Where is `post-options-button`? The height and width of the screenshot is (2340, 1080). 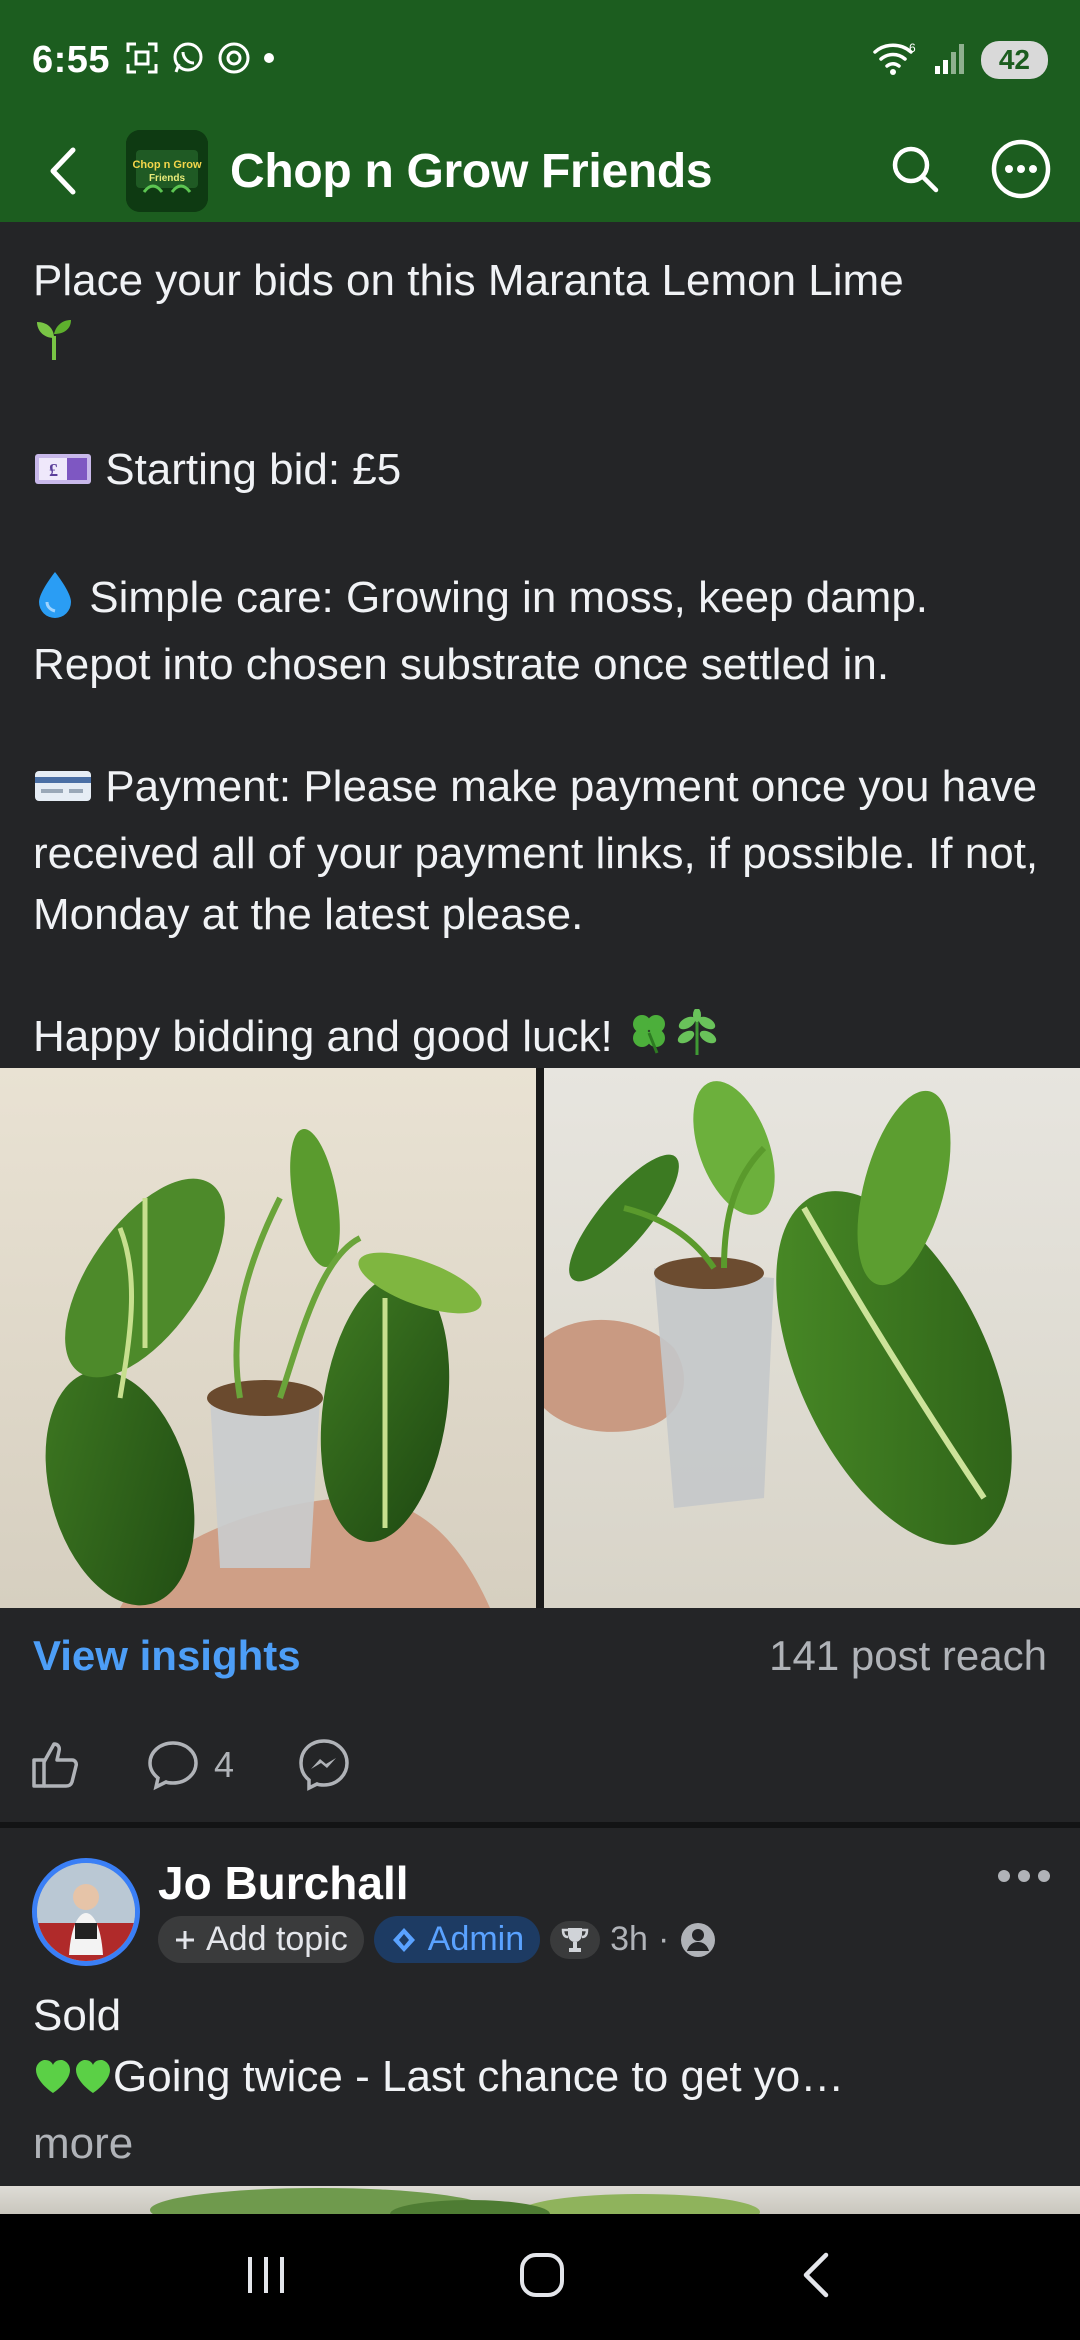 post-options-button is located at coordinates (1024, 1878).